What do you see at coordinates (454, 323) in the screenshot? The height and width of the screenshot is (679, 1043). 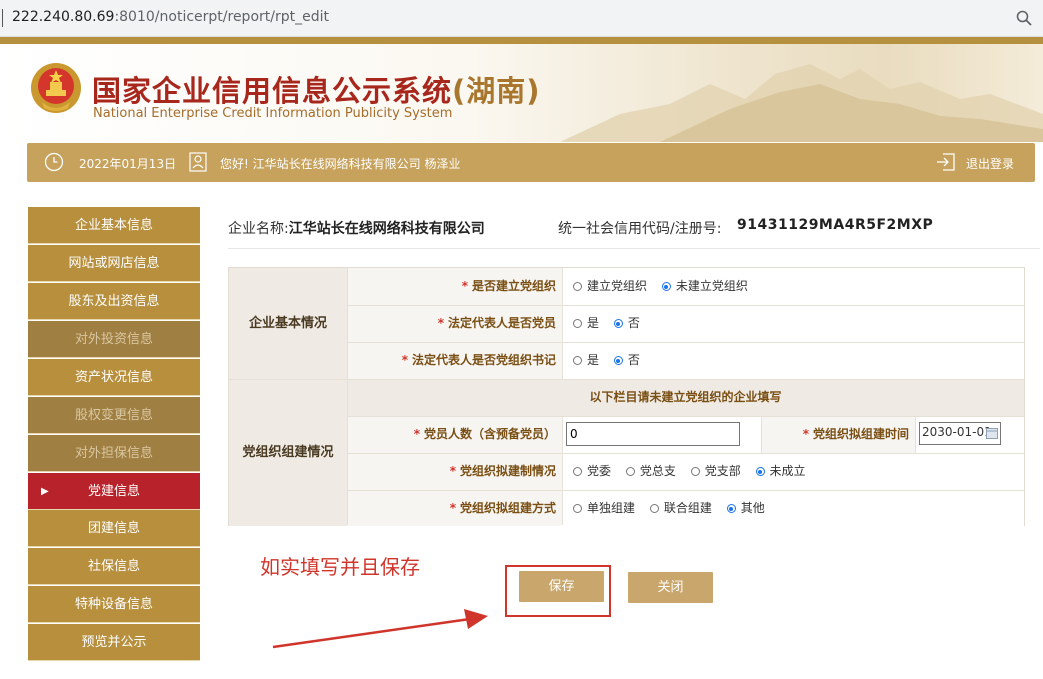 I see `label-rep-is-member: * 法定代表人是否党员` at bounding box center [454, 323].